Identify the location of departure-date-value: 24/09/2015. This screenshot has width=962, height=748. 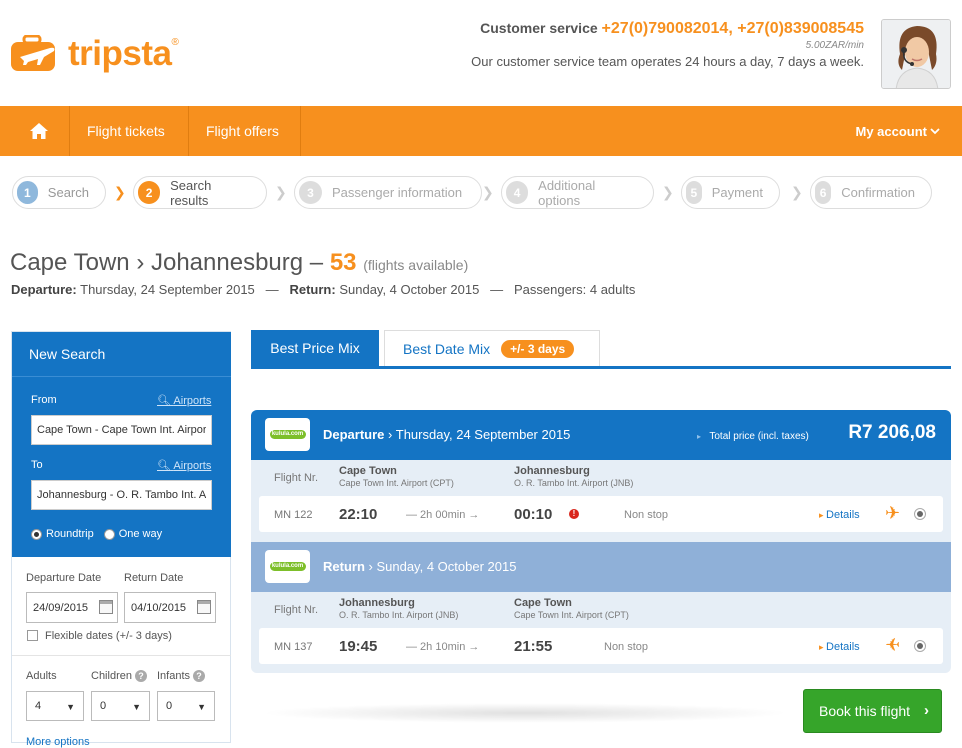
(61, 607).